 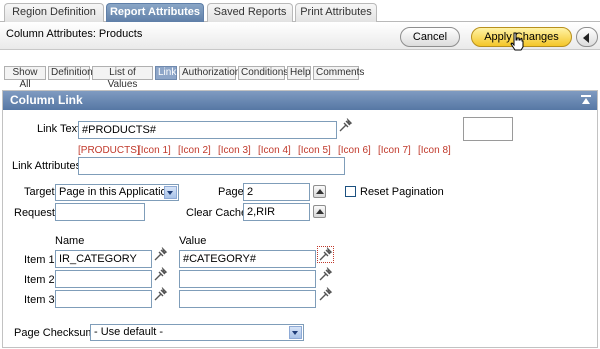 I want to click on clear-cache-label: Clear Cache, so click(x=217, y=213).